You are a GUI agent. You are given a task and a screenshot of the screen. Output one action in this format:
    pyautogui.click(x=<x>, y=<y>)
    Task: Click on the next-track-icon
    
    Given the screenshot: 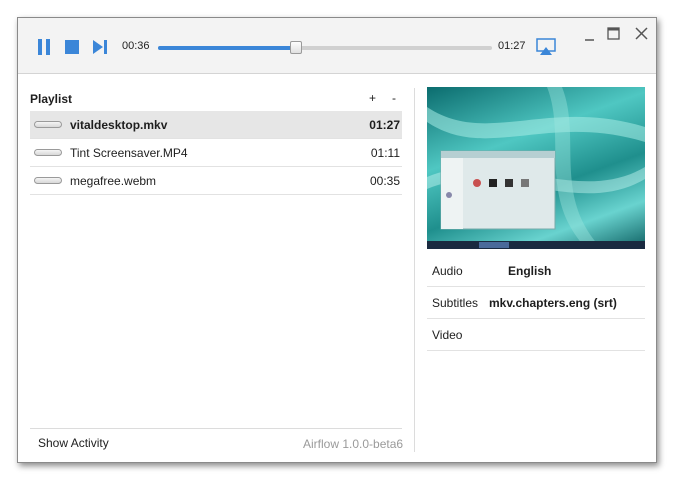 What is the action you would take?
    pyautogui.click(x=100, y=47)
    